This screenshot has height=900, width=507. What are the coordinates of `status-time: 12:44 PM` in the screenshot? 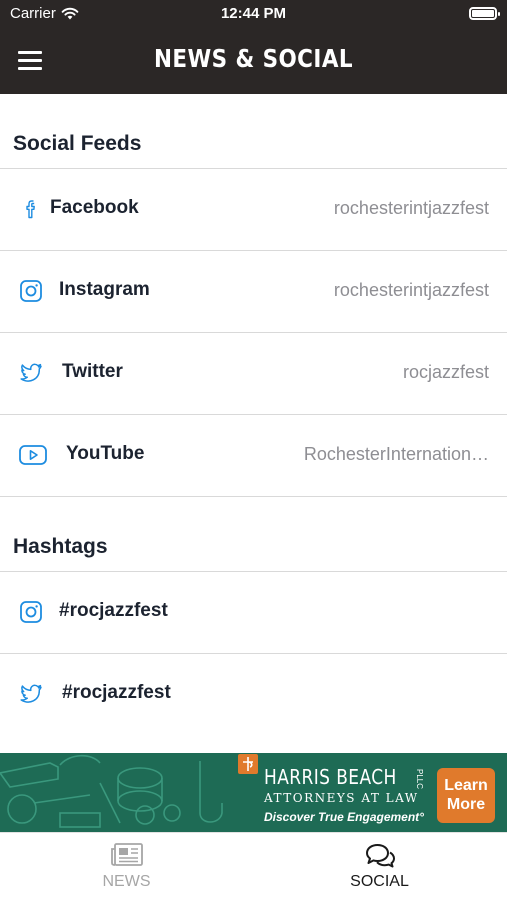 It's located at (253, 13).